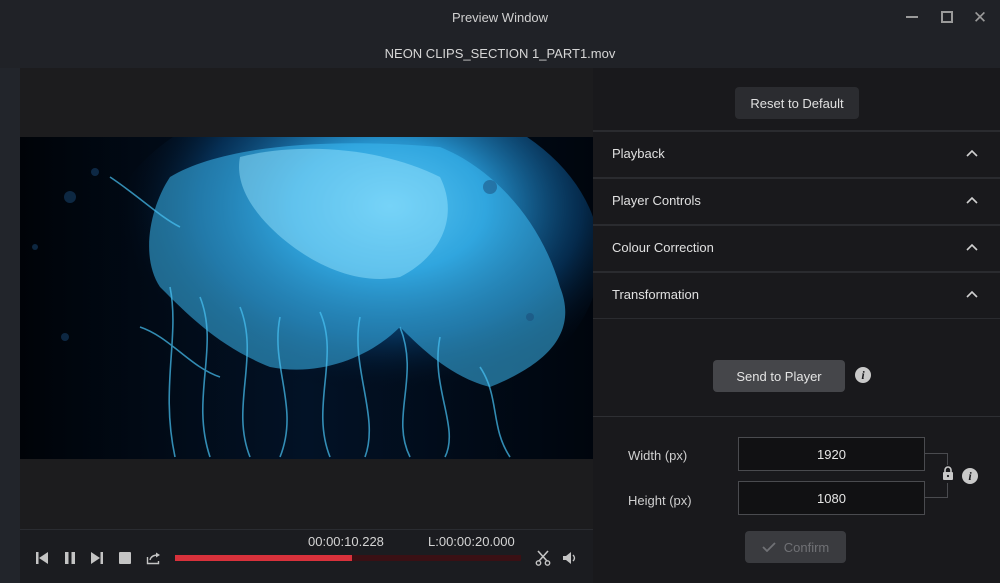 The width and height of the screenshot is (1000, 583). What do you see at coordinates (796, 416) in the screenshot?
I see `divider` at bounding box center [796, 416].